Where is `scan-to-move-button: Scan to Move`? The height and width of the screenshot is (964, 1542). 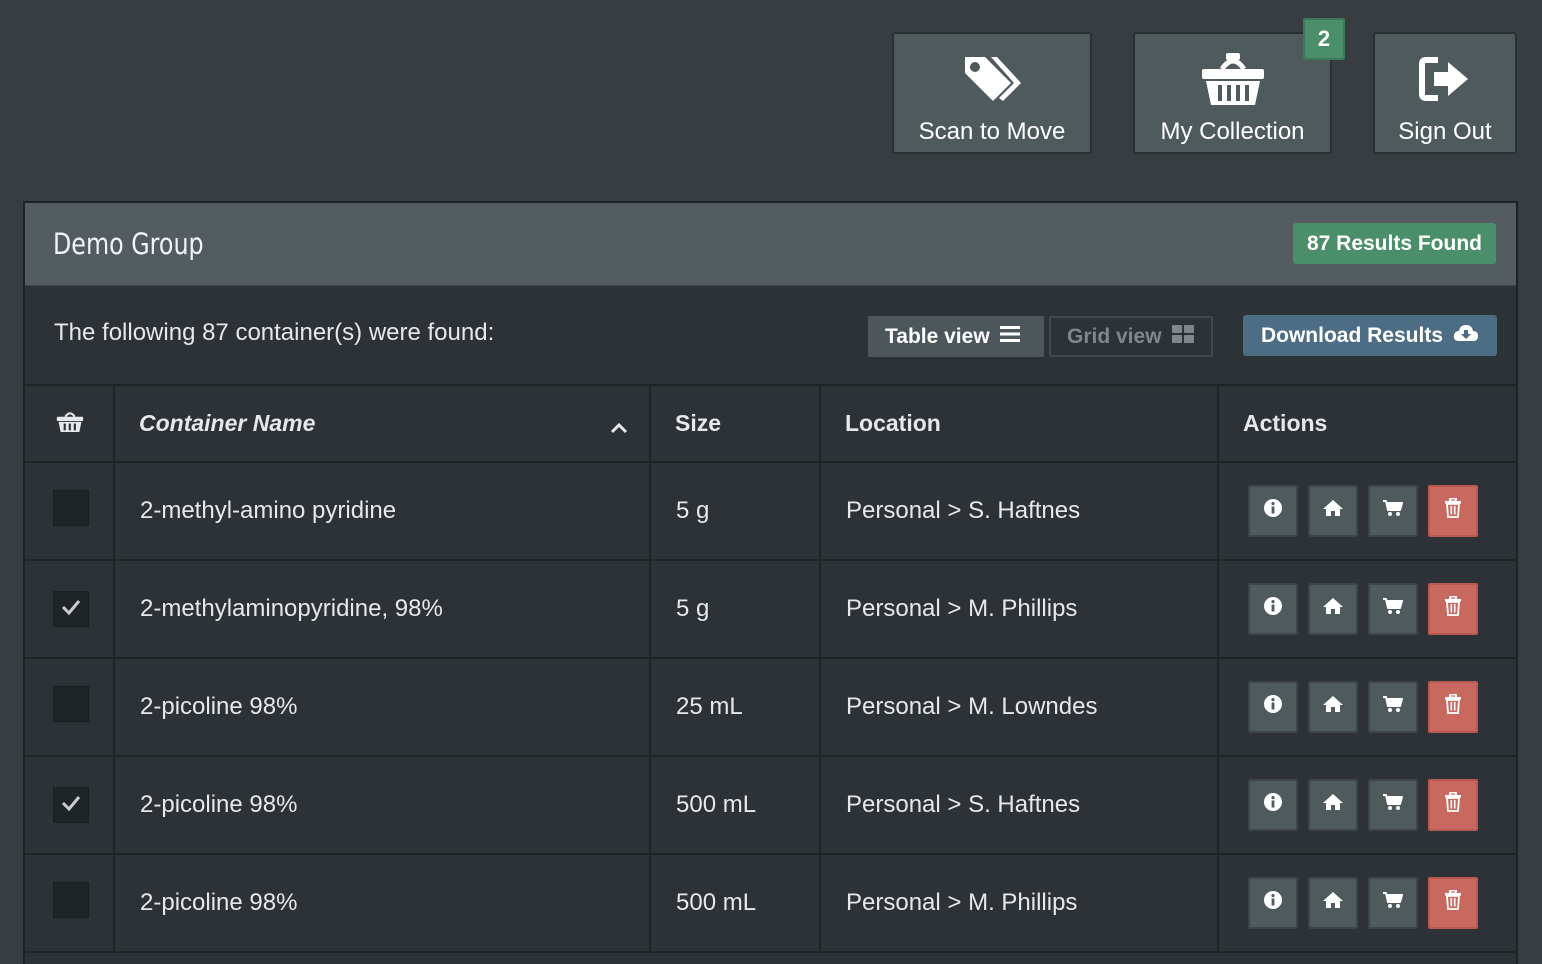 scan-to-move-button: Scan to Move is located at coordinates (992, 93).